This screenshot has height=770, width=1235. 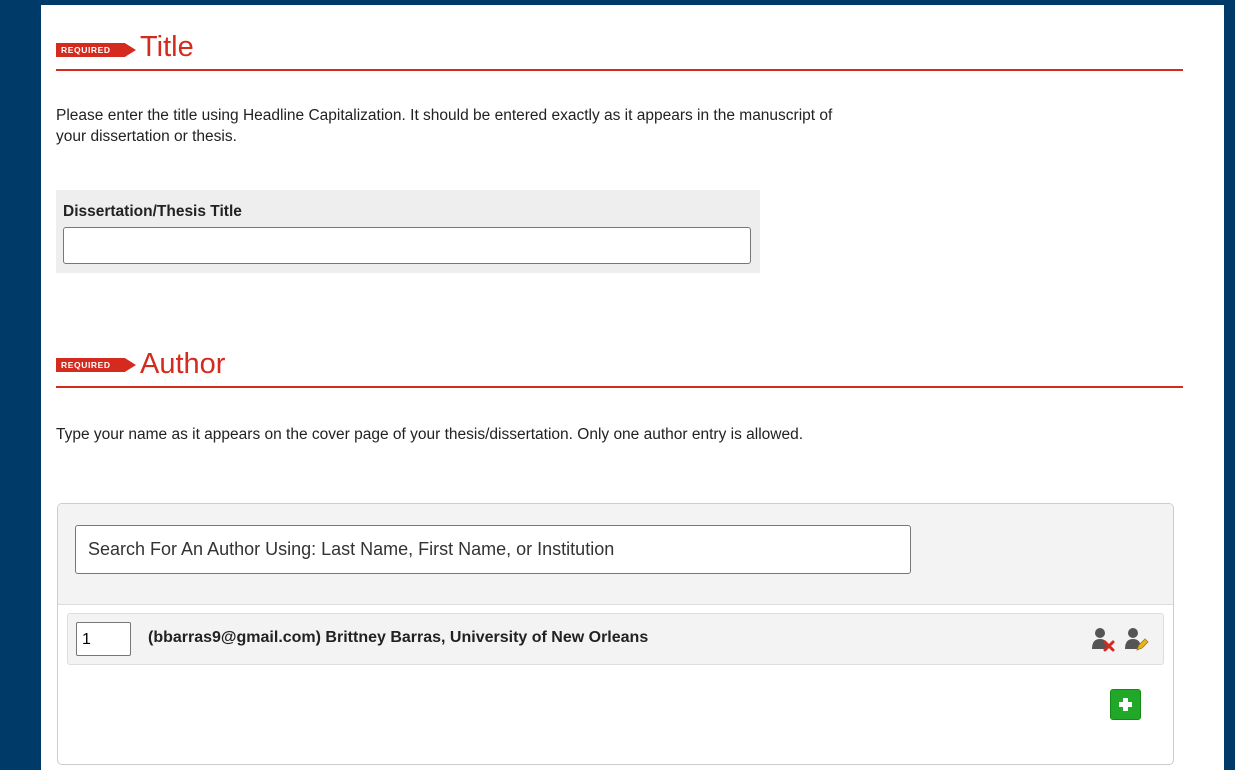 What do you see at coordinates (183, 364) in the screenshot?
I see `author-section-heading: Author` at bounding box center [183, 364].